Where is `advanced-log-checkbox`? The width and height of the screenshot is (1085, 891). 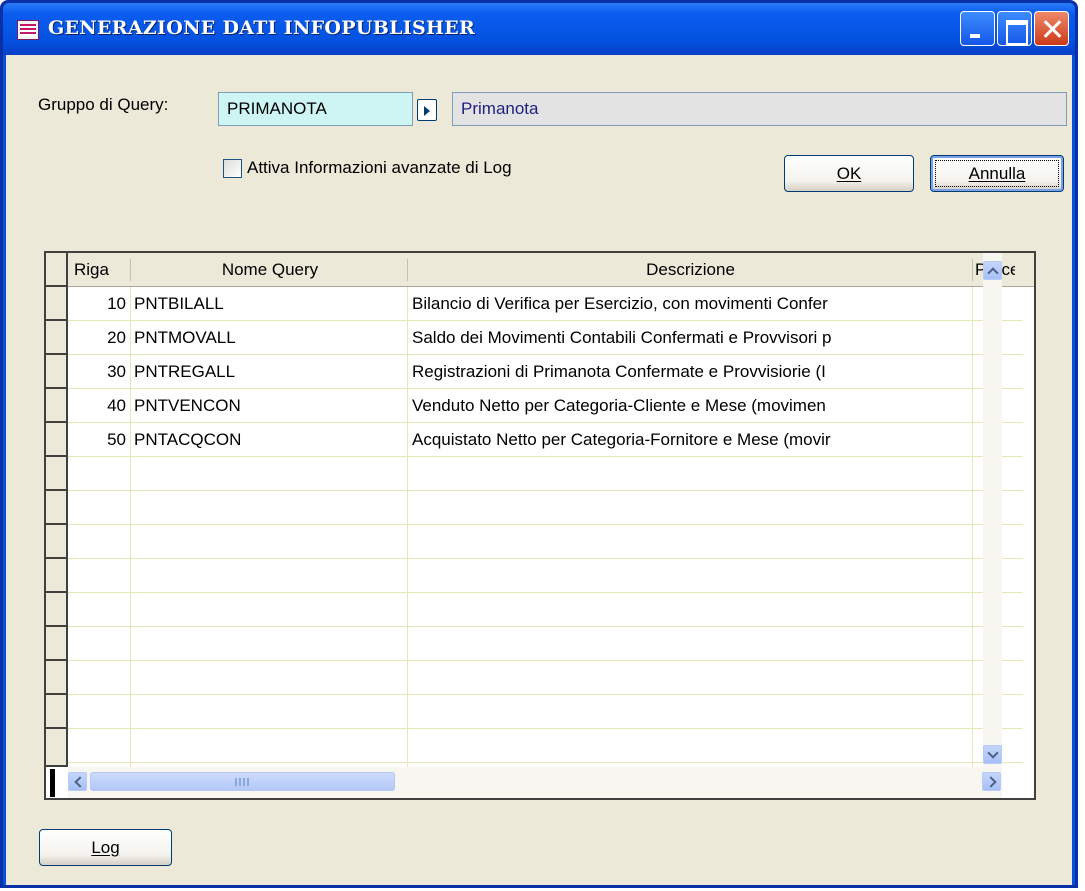
advanced-log-checkbox is located at coordinates (232, 168).